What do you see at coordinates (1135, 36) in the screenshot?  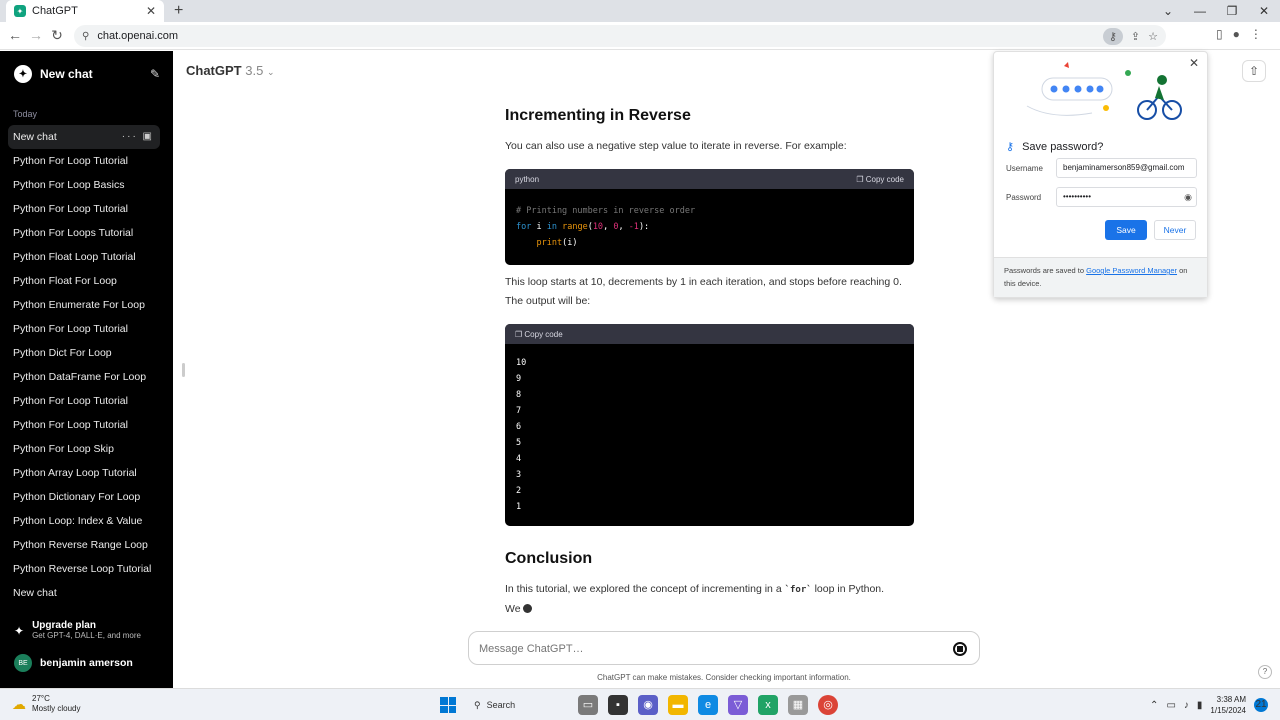 I see `share-page-icon: ⇪` at bounding box center [1135, 36].